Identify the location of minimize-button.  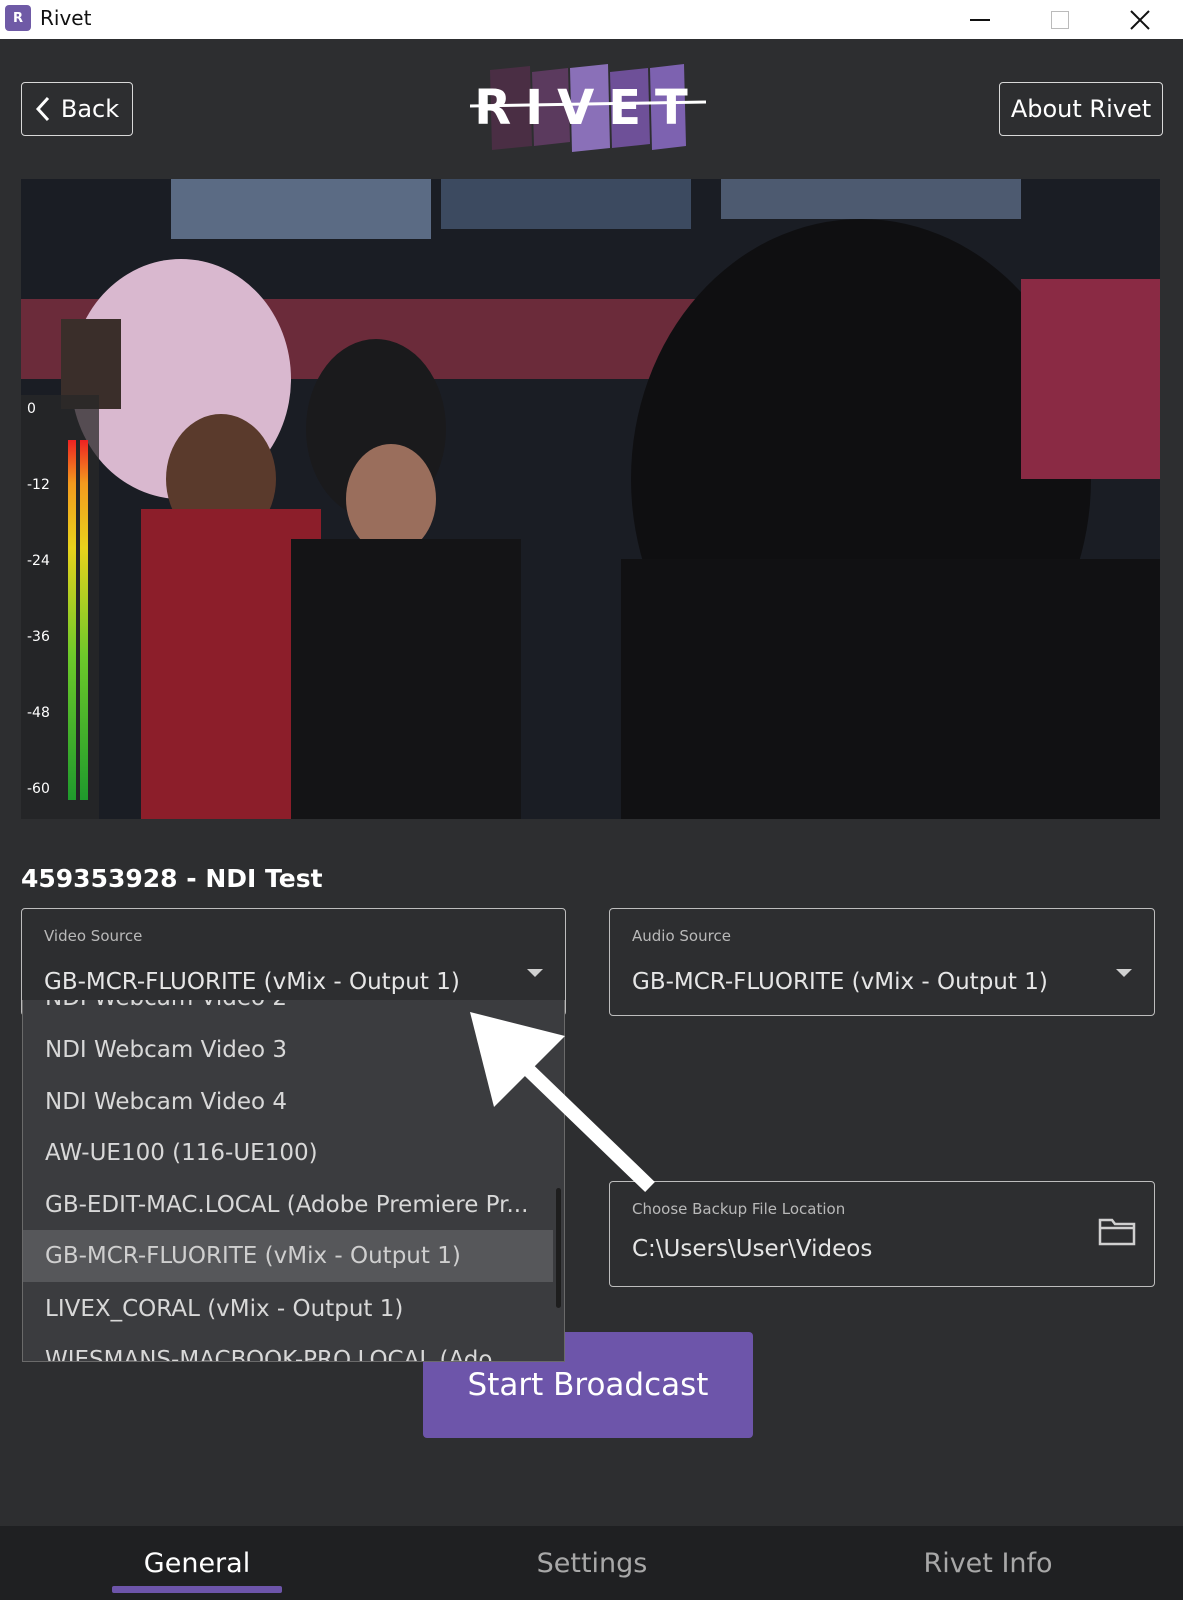
(980, 19).